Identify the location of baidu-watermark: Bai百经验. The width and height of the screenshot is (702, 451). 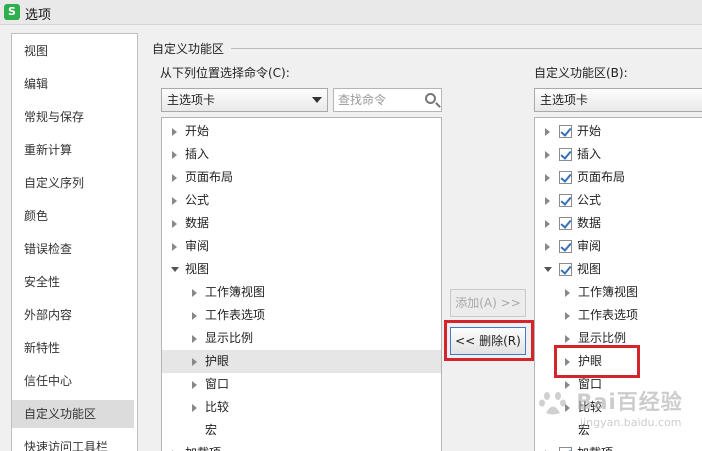
(610, 402).